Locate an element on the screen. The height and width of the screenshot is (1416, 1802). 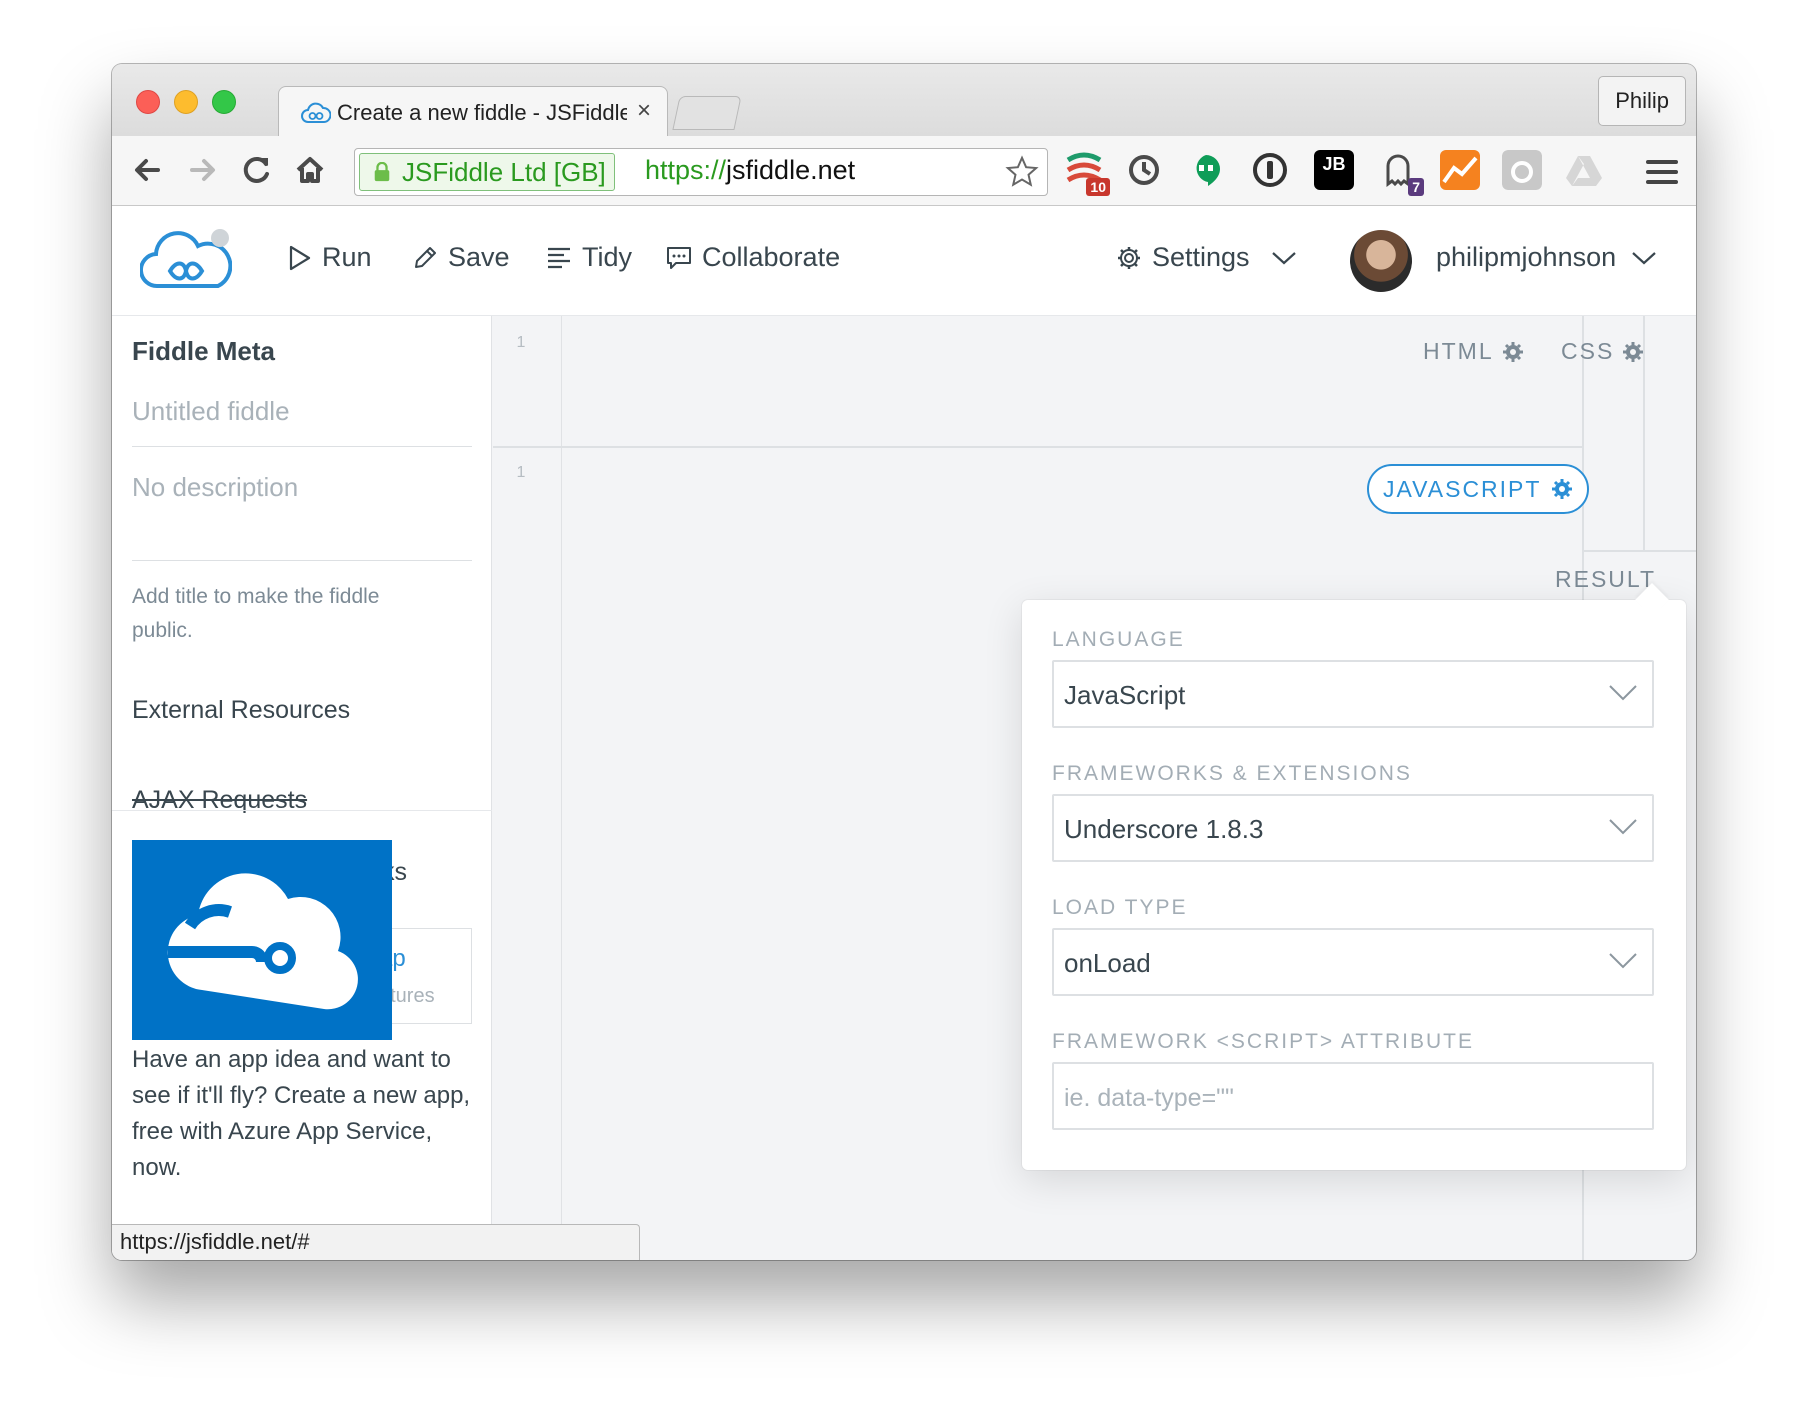
load-type-label: LOAD TYPE is located at coordinates (1120, 907).